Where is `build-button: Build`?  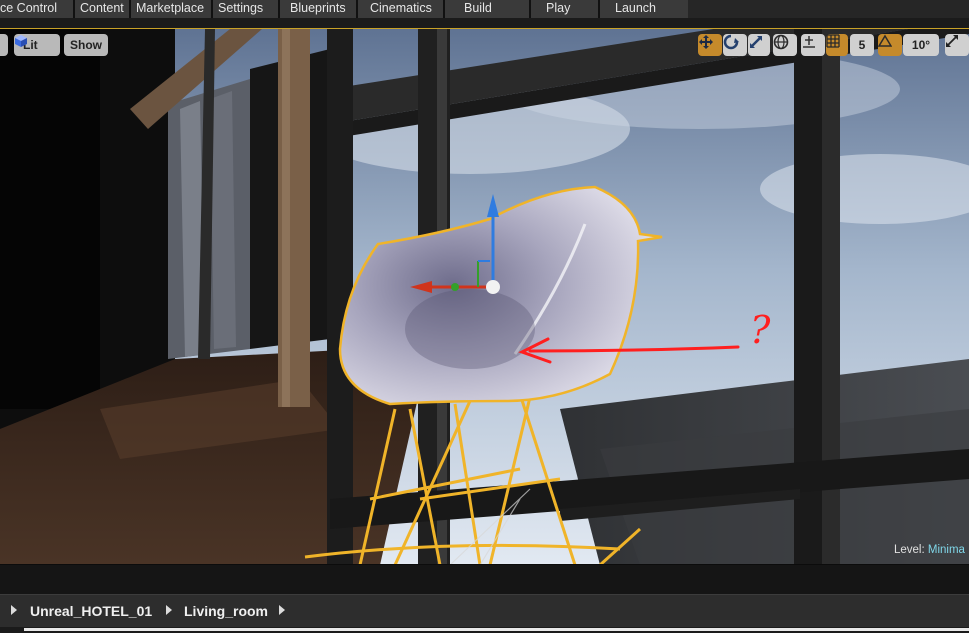 build-button: Build is located at coordinates (478, 9).